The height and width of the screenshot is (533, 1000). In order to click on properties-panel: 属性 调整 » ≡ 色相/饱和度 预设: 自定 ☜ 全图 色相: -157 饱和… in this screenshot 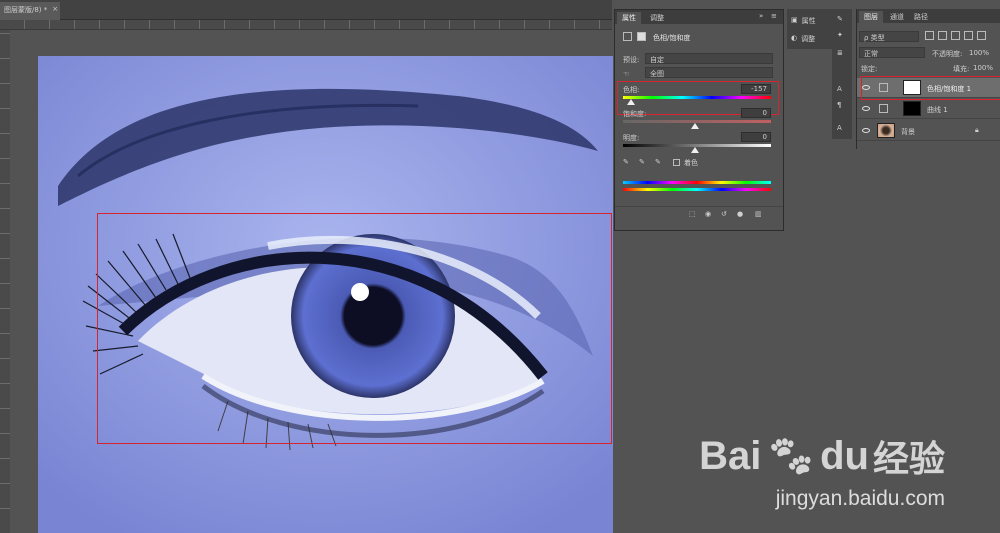, I will do `click(699, 120)`.